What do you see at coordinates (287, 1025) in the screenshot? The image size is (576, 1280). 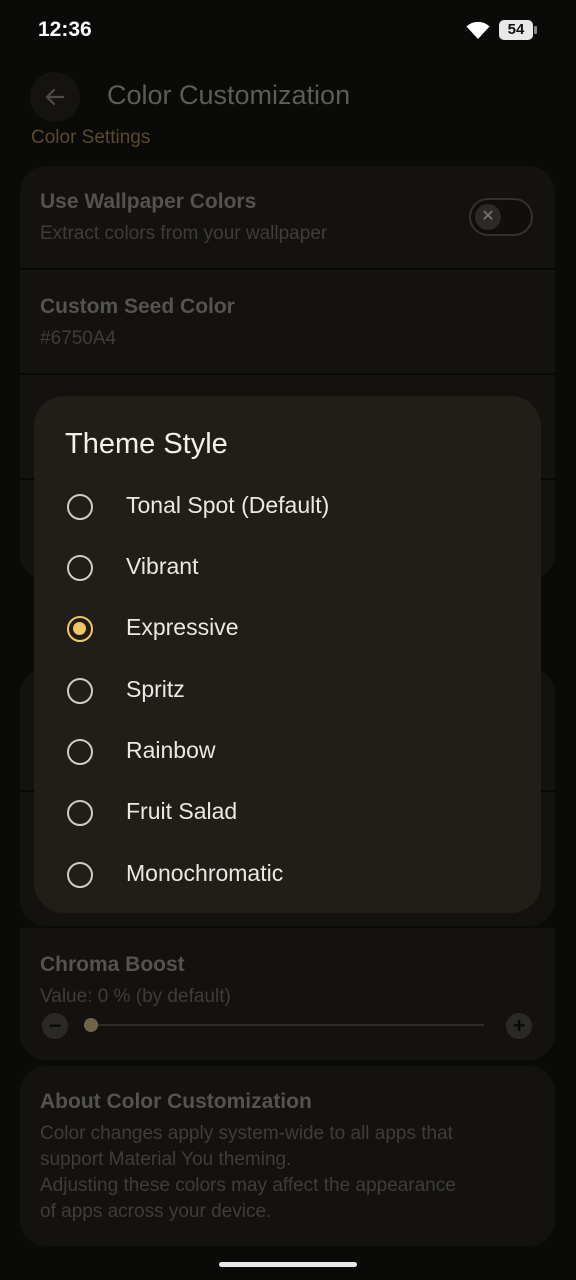 I see `chroma-slider-track` at bounding box center [287, 1025].